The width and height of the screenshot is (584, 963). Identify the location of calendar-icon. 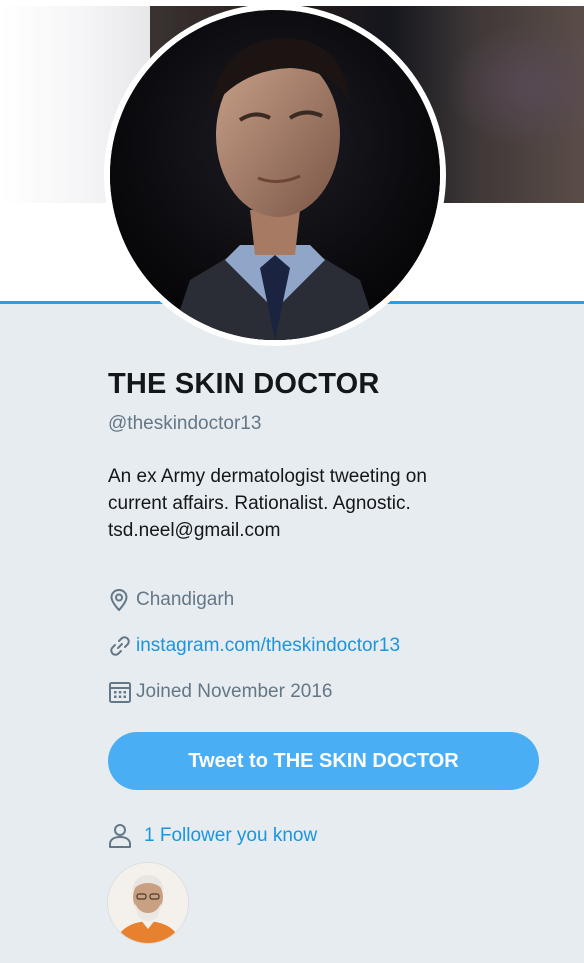
(122, 692).